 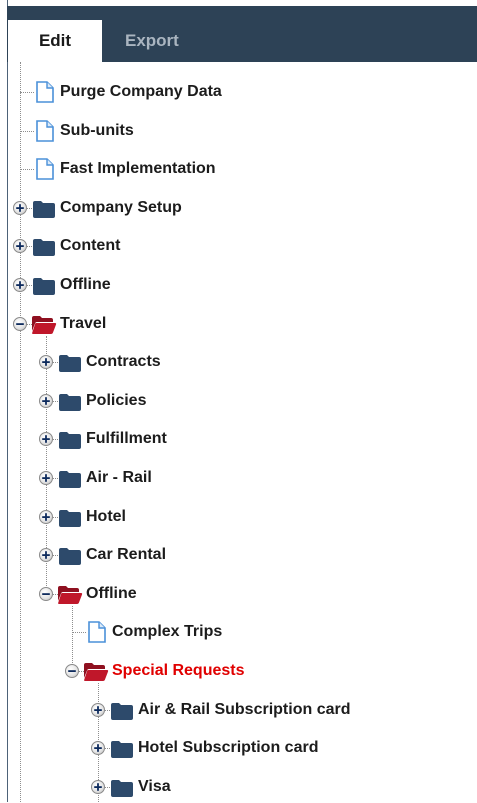 What do you see at coordinates (238, 131) in the screenshot?
I see `tree-item: Sub-units` at bounding box center [238, 131].